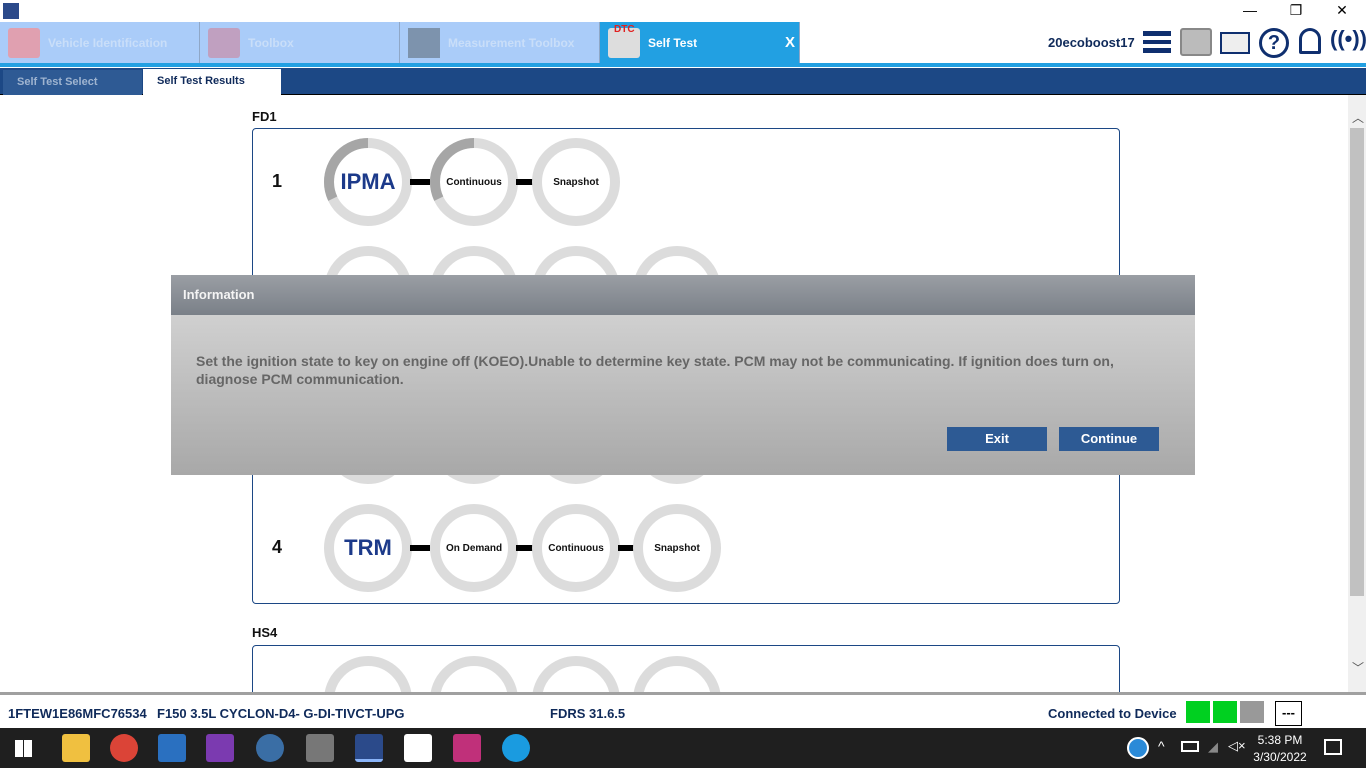 This screenshot has width=1366, height=768. What do you see at coordinates (212, 82) in the screenshot?
I see `subtab-self-test-results: Self Test Results` at bounding box center [212, 82].